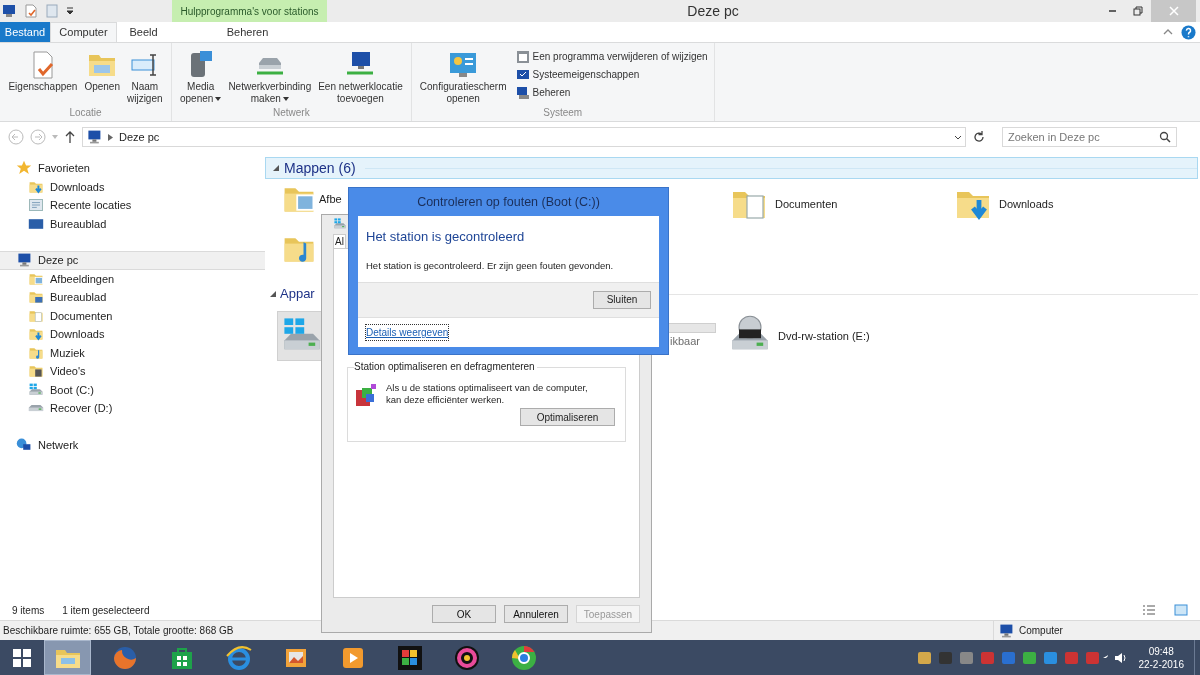 Image resolution: width=1200 pixels, height=675 pixels. Describe the element at coordinates (70, 137) in the screenshot. I see `up-arrow-icon` at that location.